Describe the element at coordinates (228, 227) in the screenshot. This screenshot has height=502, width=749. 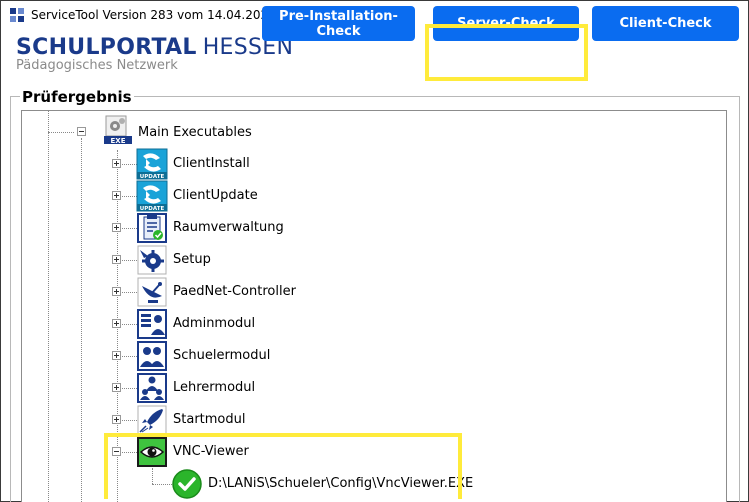
I see `tree-node-label: Raumverwaltung` at that location.